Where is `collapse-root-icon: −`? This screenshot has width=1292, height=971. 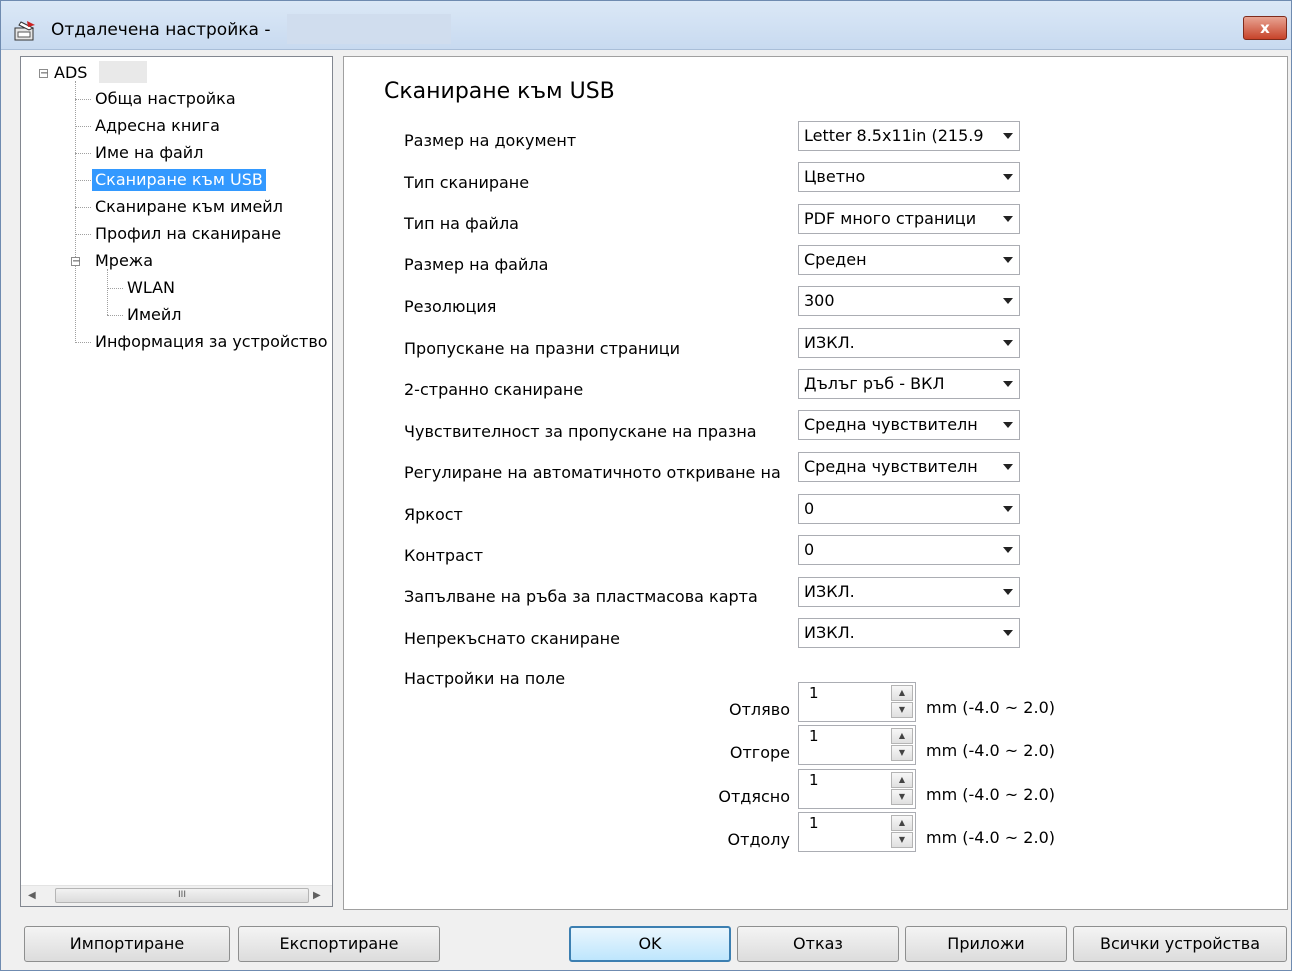
collapse-root-icon: − is located at coordinates (43, 74).